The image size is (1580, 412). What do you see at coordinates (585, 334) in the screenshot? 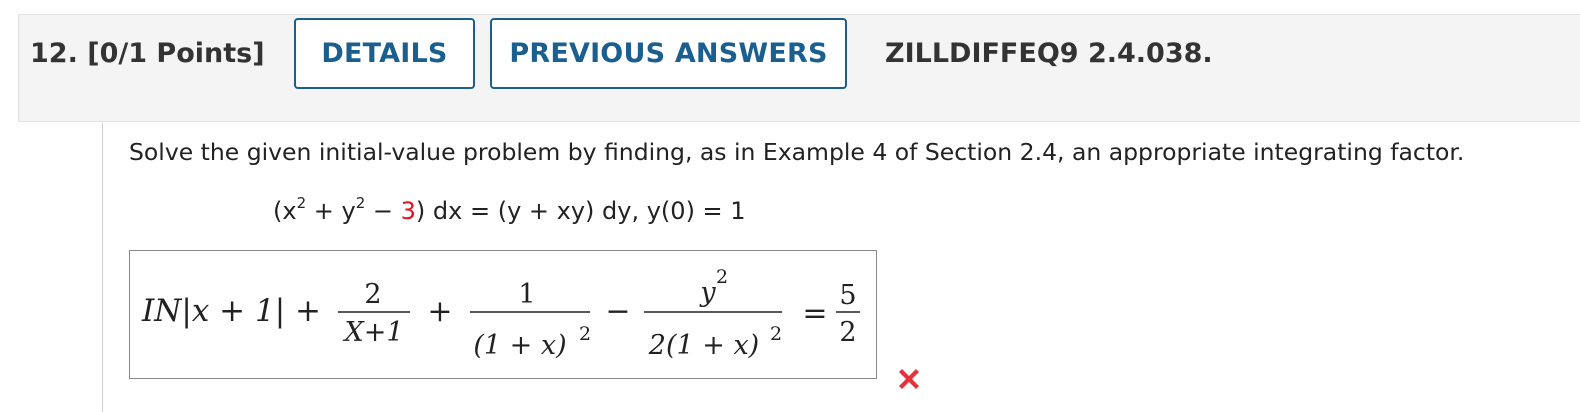
I see `frac2-exponent: 2` at bounding box center [585, 334].